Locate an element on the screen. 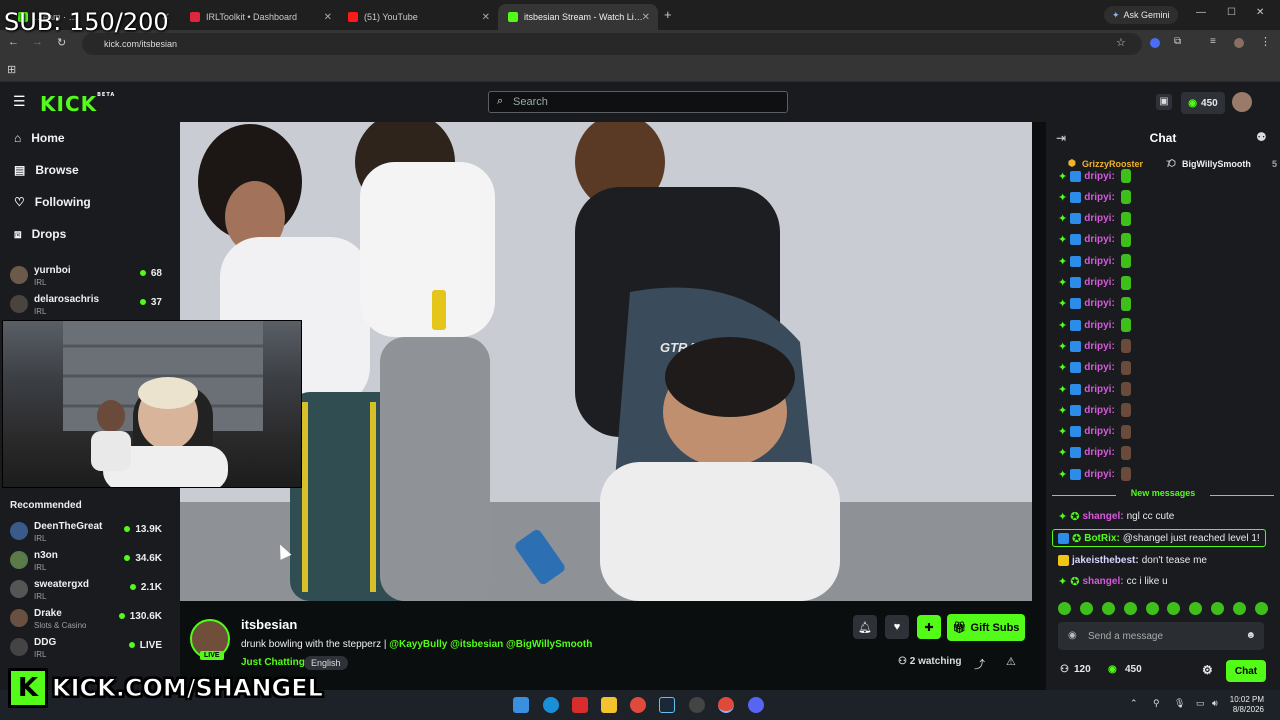 The height and width of the screenshot is (720, 1280). browser-tab-4: itsbesian Stream - Watch Li… ✕ is located at coordinates (578, 17).